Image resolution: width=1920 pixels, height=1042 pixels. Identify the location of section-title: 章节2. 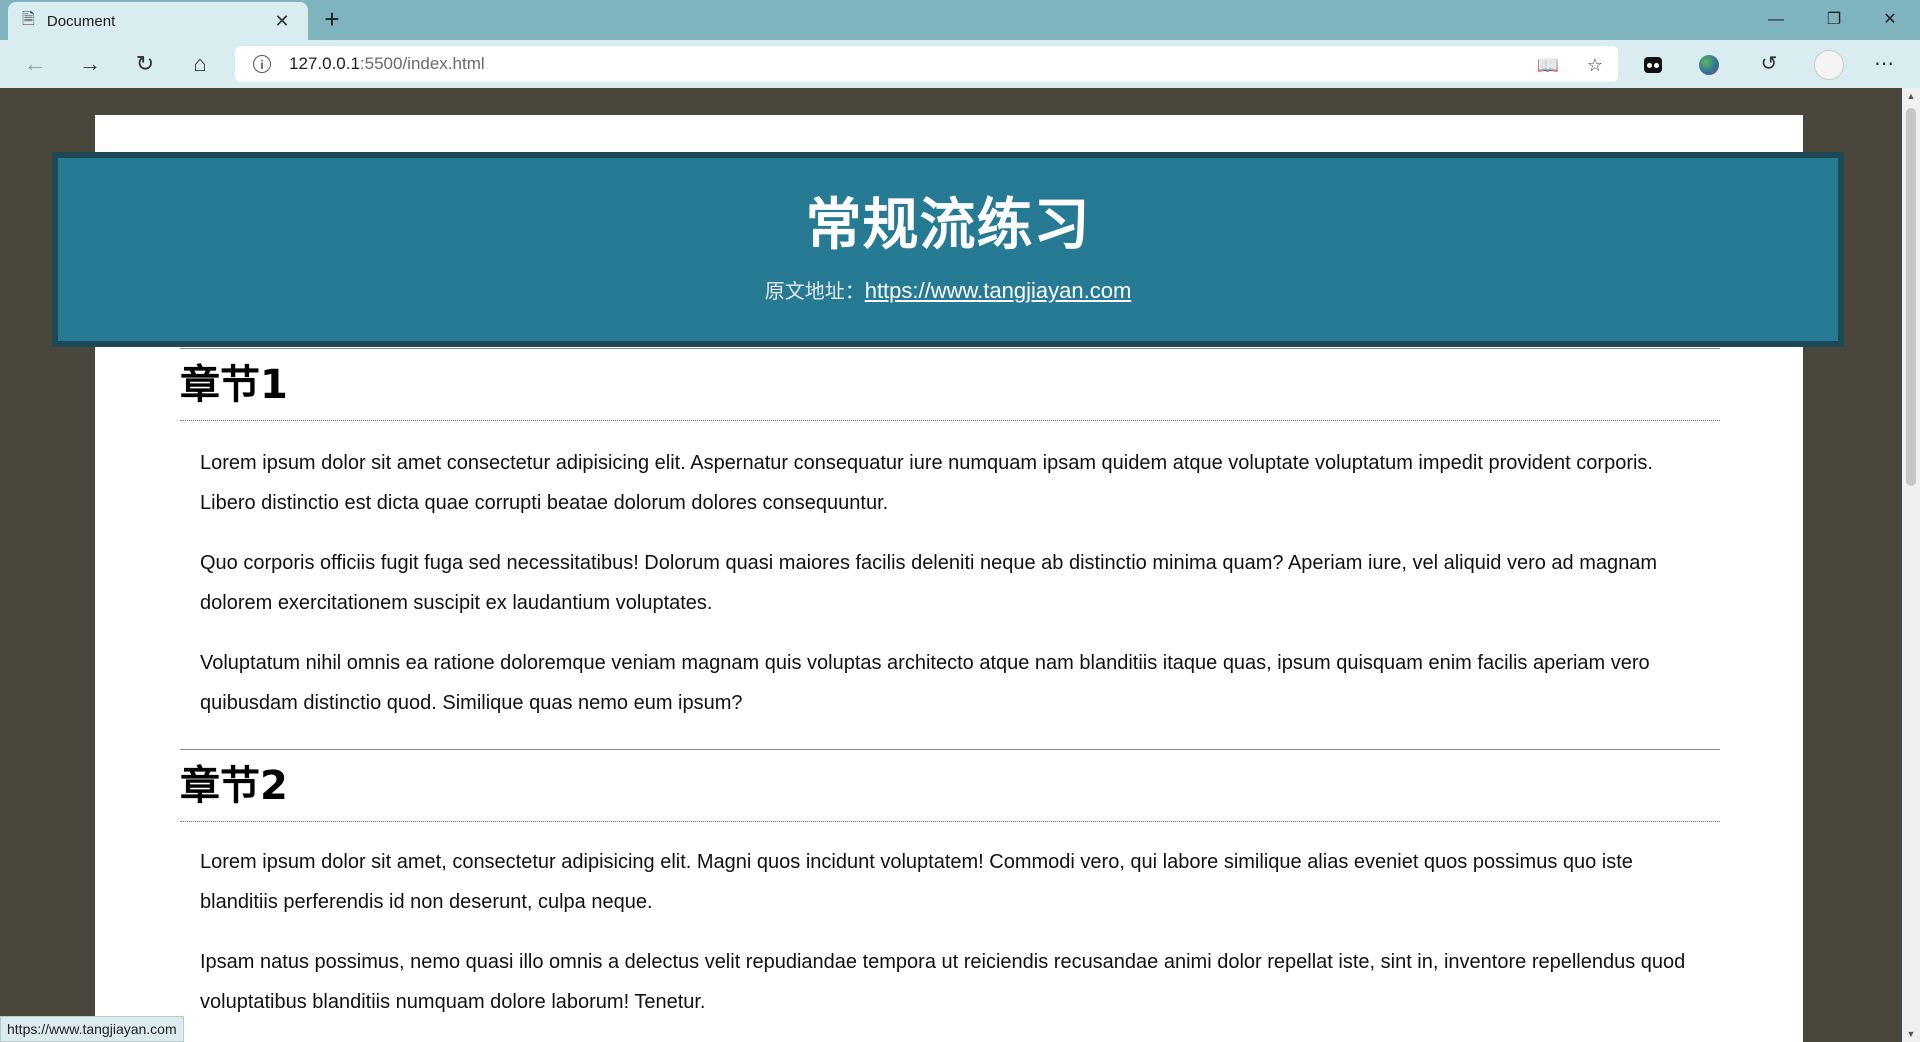
(950, 786).